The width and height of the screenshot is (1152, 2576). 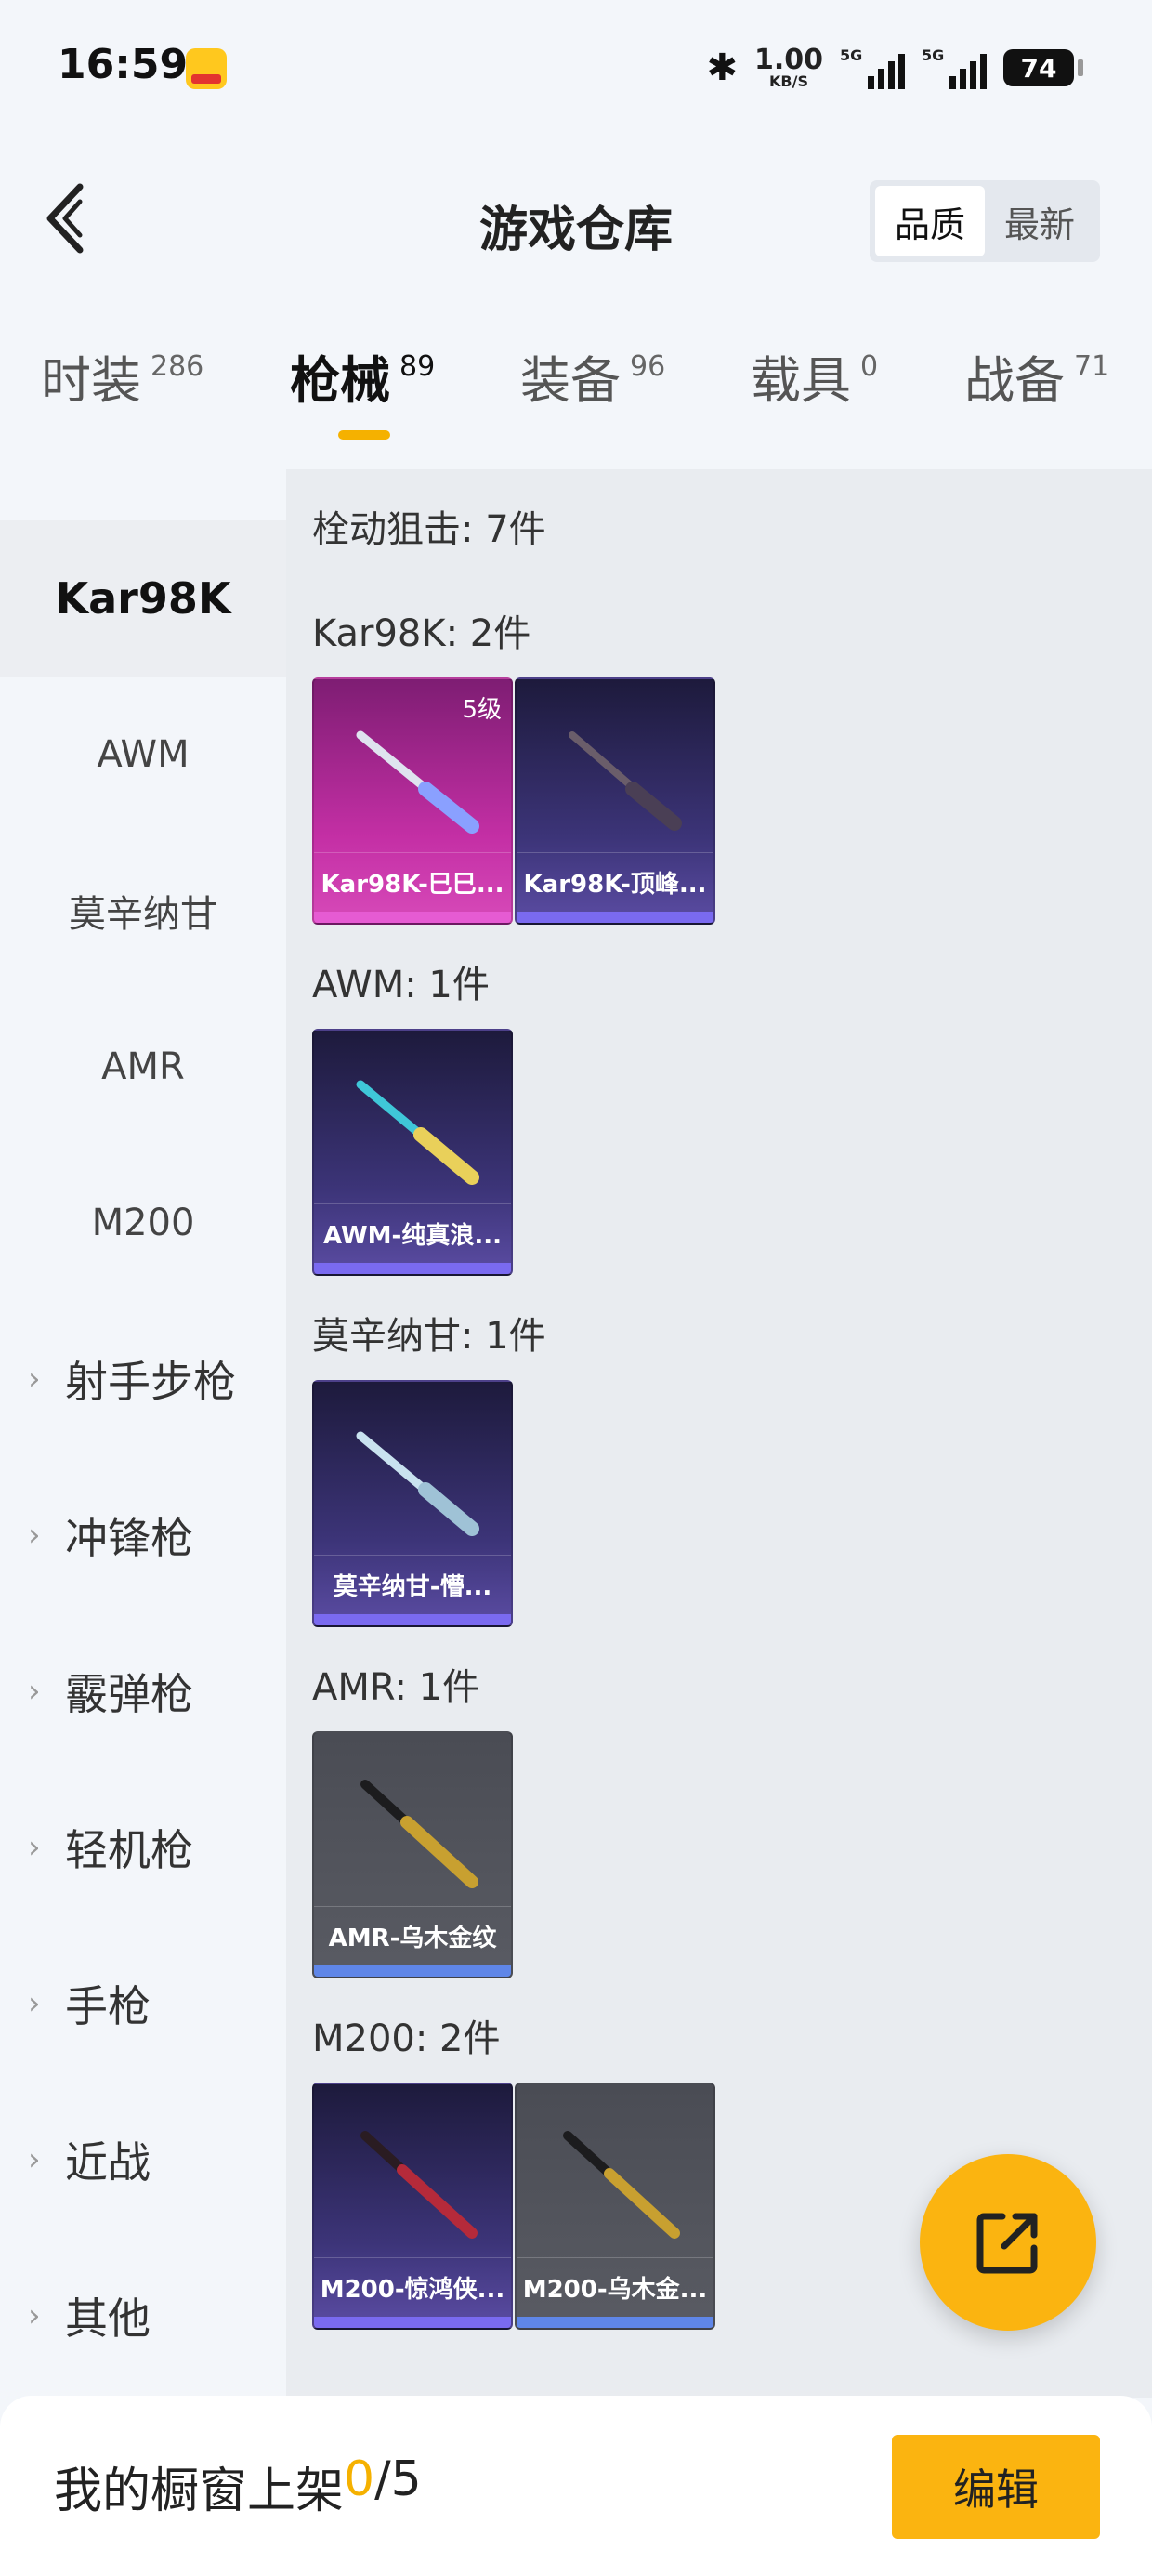 I want to click on battery-icon: 74, so click(x=1043, y=67).